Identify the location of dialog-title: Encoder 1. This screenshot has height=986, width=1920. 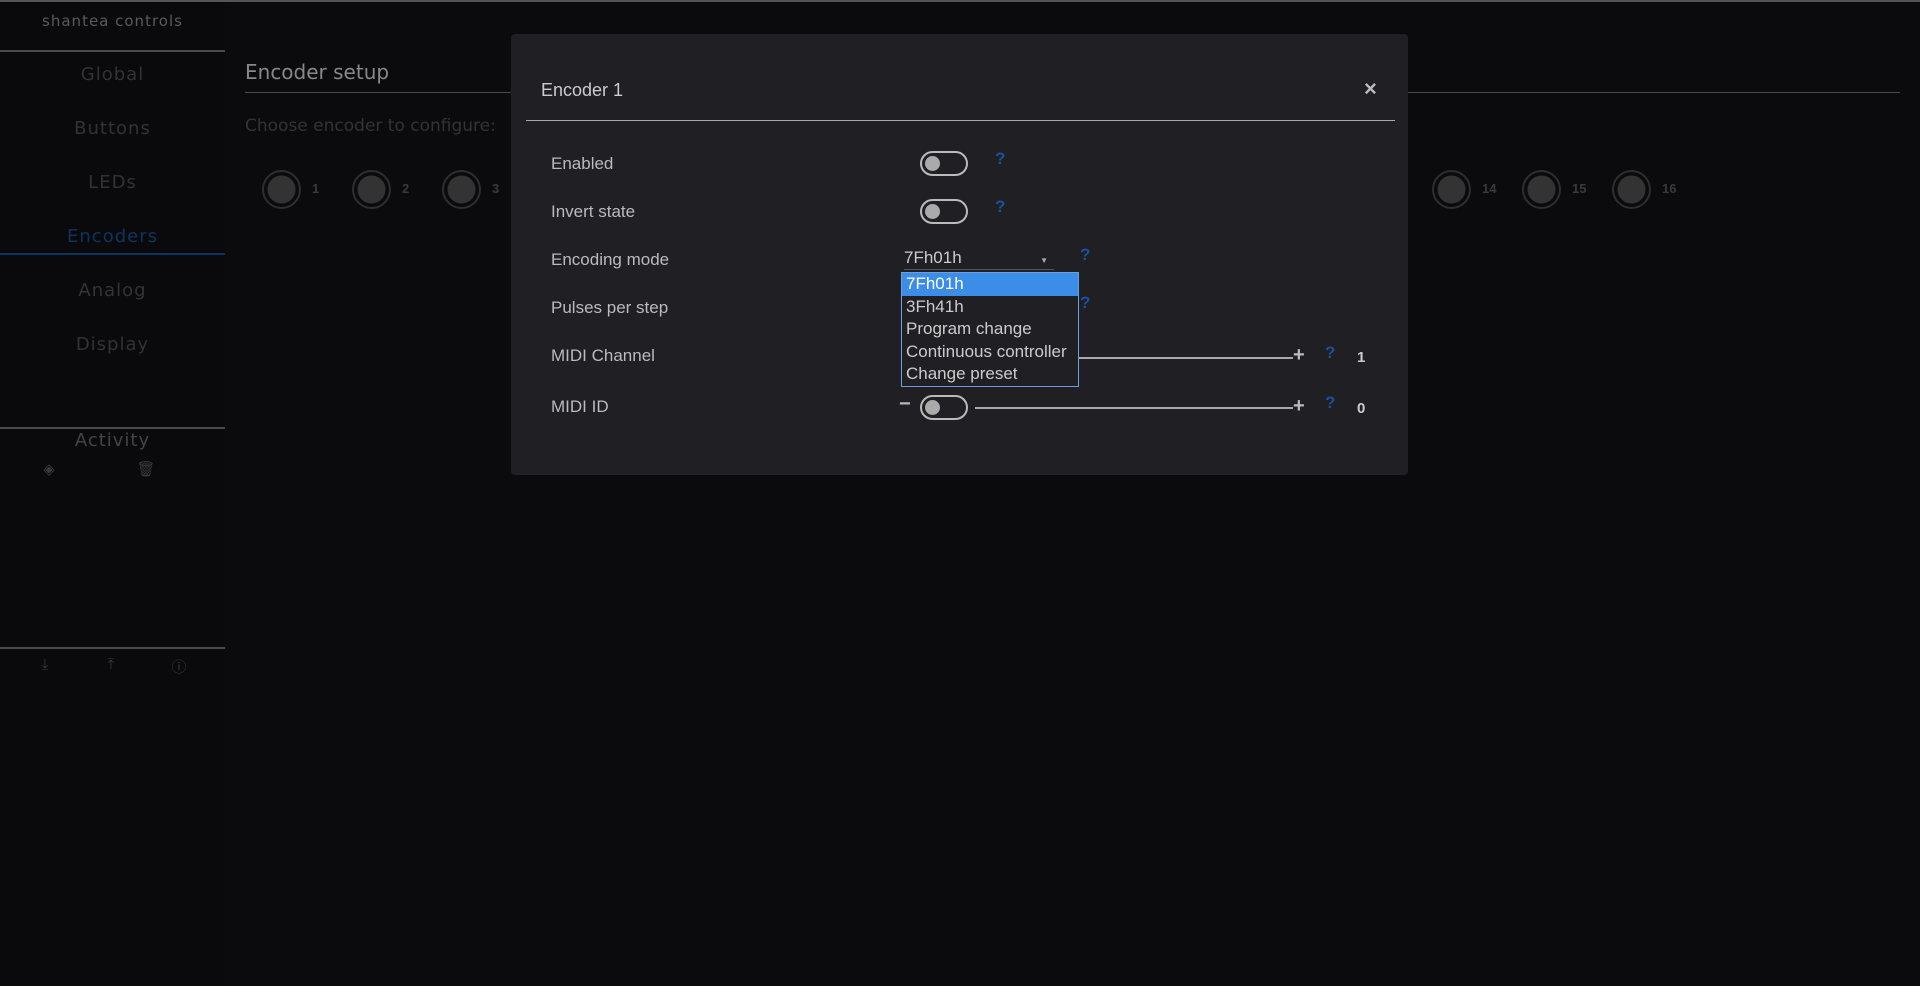
(582, 90).